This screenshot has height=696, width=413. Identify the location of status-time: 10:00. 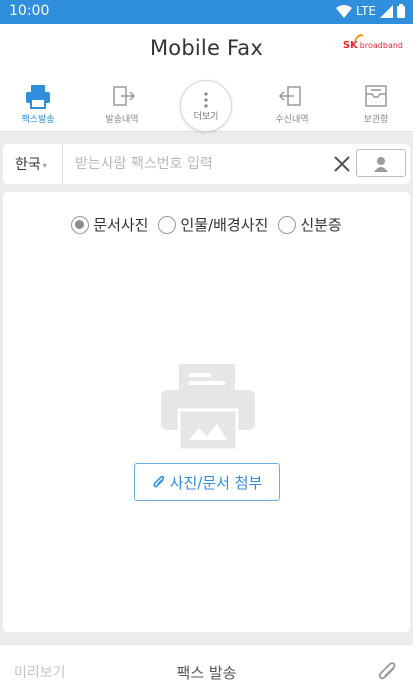
(29, 11).